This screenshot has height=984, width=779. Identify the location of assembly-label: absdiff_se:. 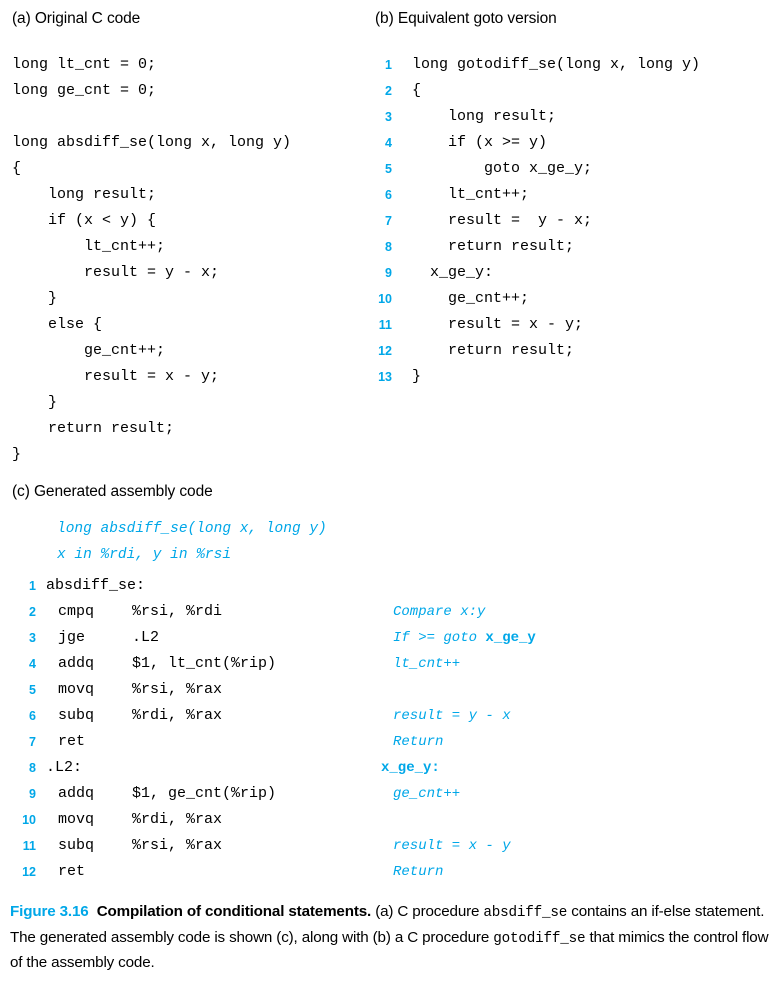
(96, 585).